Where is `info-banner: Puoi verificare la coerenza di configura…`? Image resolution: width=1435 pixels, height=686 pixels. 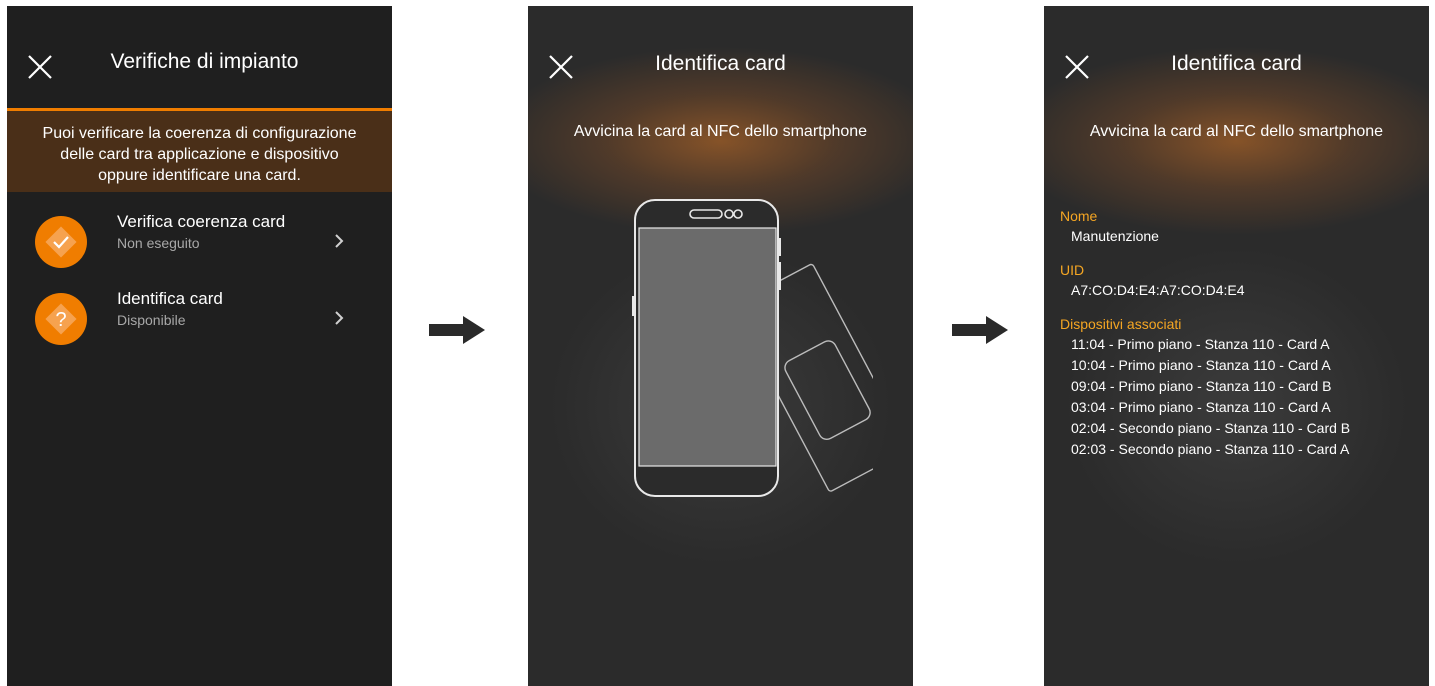
info-banner: Puoi verificare la coerenza di configura… is located at coordinates (199, 151).